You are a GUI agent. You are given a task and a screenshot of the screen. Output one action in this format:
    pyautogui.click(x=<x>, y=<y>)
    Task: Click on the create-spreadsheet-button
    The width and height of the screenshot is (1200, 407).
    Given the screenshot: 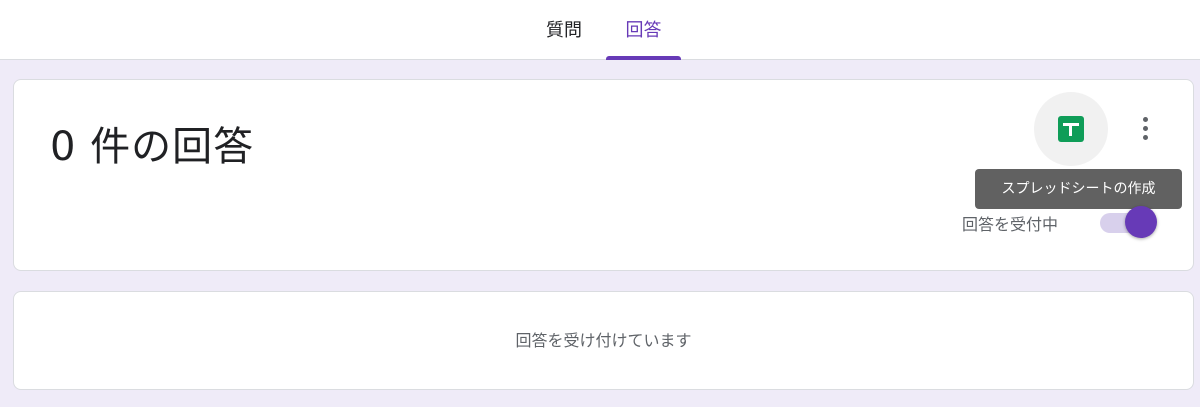 What is the action you would take?
    pyautogui.click(x=1071, y=129)
    